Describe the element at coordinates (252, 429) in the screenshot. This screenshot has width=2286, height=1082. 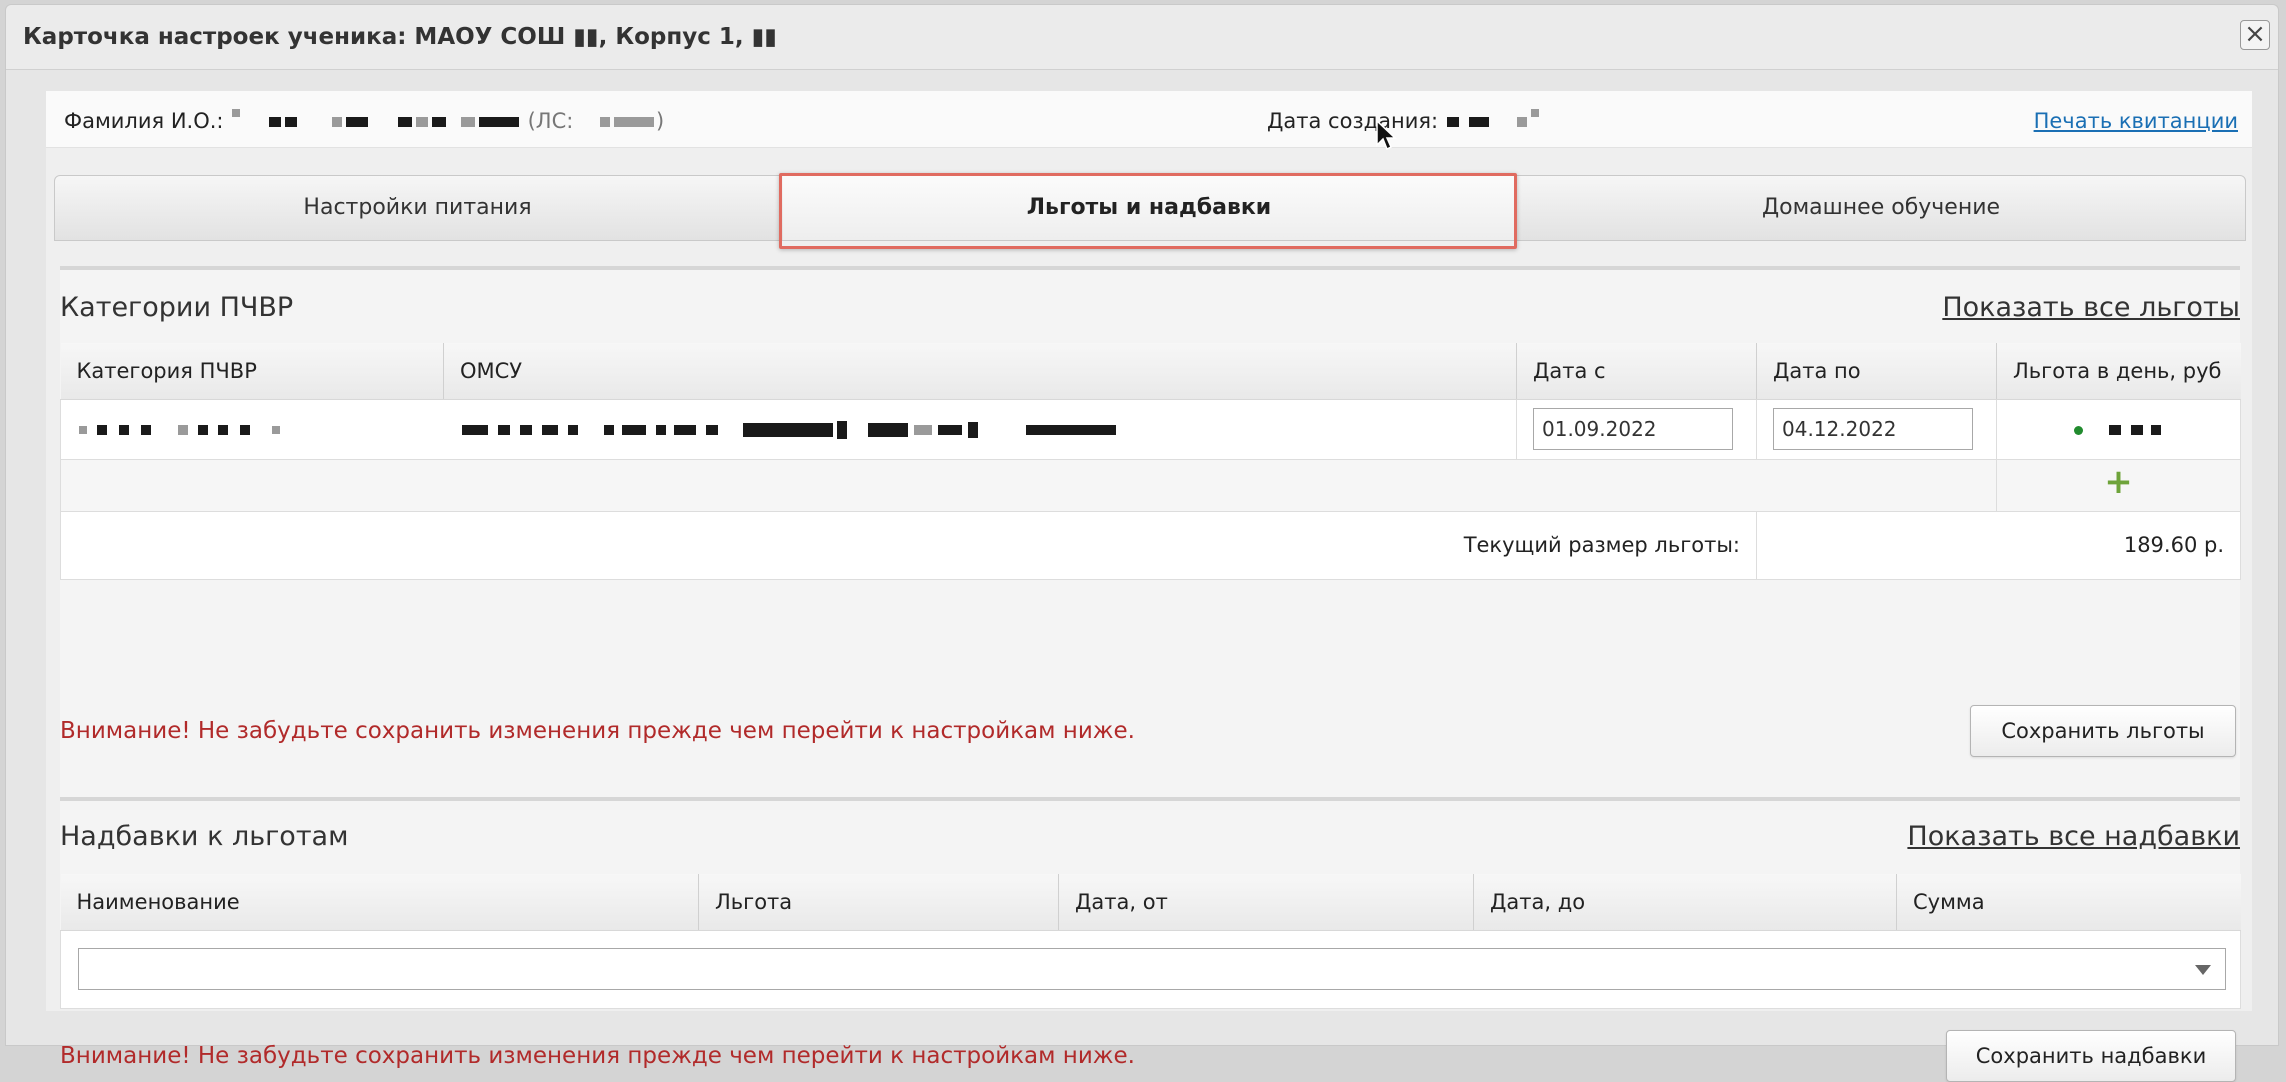
I see `category-cell` at that location.